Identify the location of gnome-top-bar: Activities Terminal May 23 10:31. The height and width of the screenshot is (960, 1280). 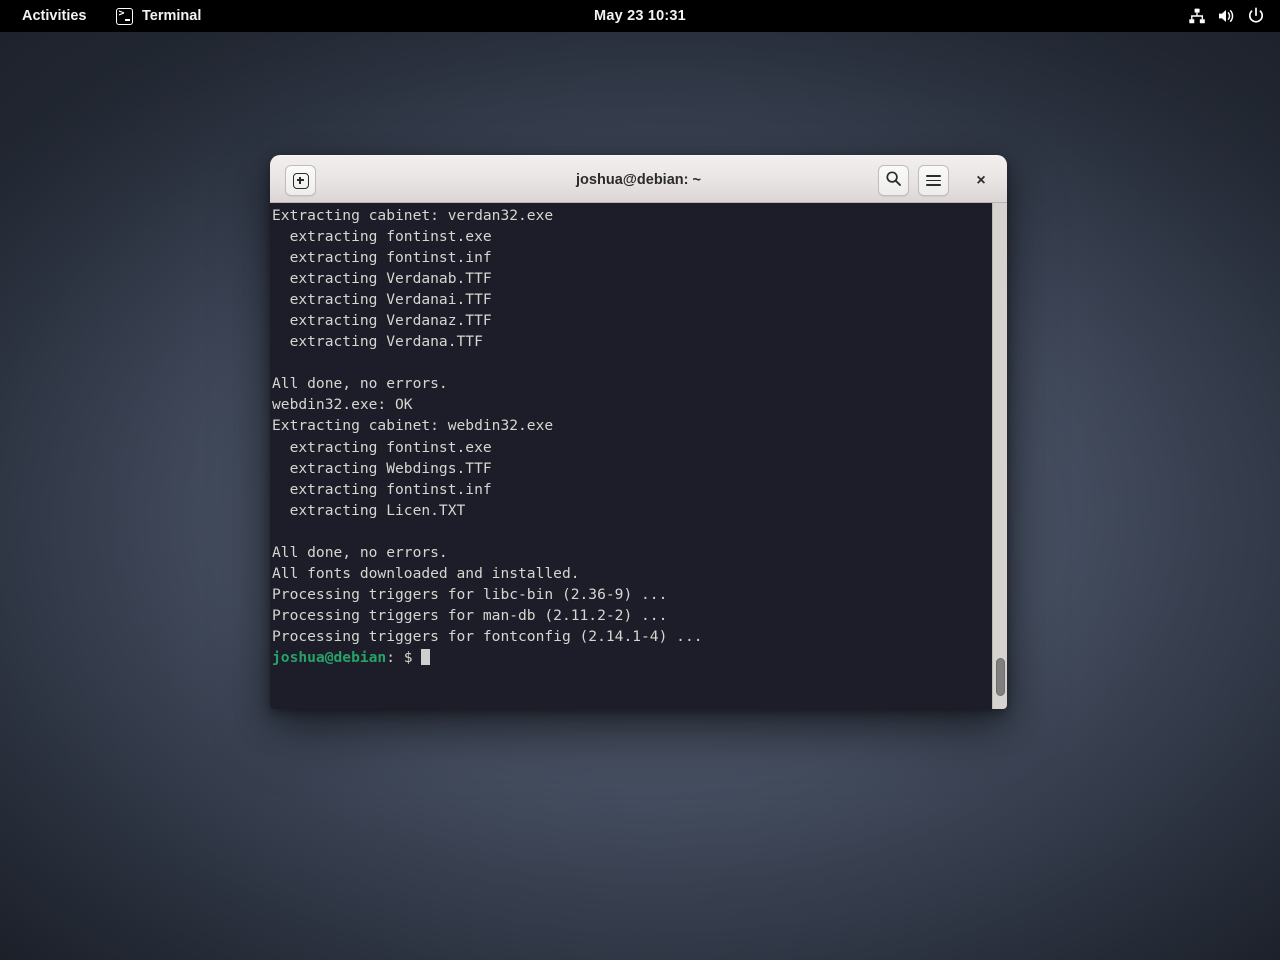
(640, 16).